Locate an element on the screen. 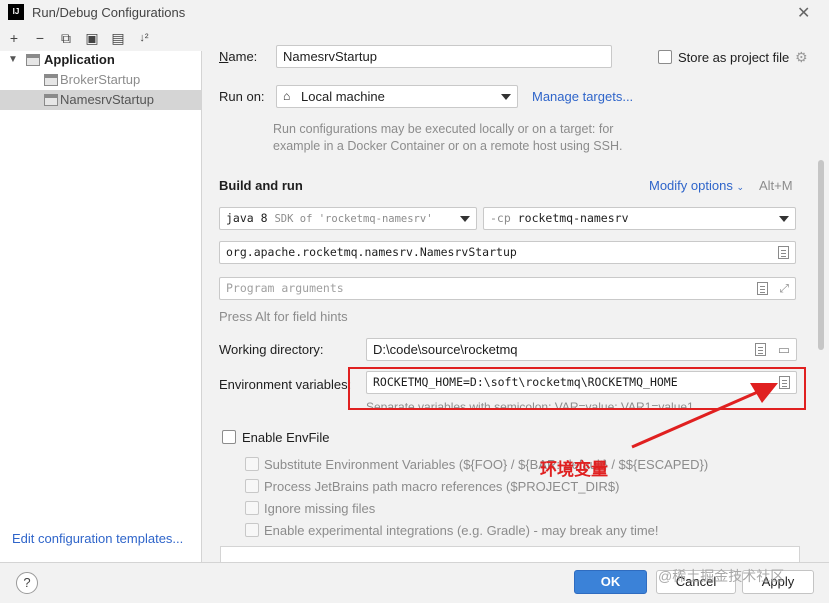 The width and height of the screenshot is (829, 603). name-input: NamesrvStartup is located at coordinates (444, 56).